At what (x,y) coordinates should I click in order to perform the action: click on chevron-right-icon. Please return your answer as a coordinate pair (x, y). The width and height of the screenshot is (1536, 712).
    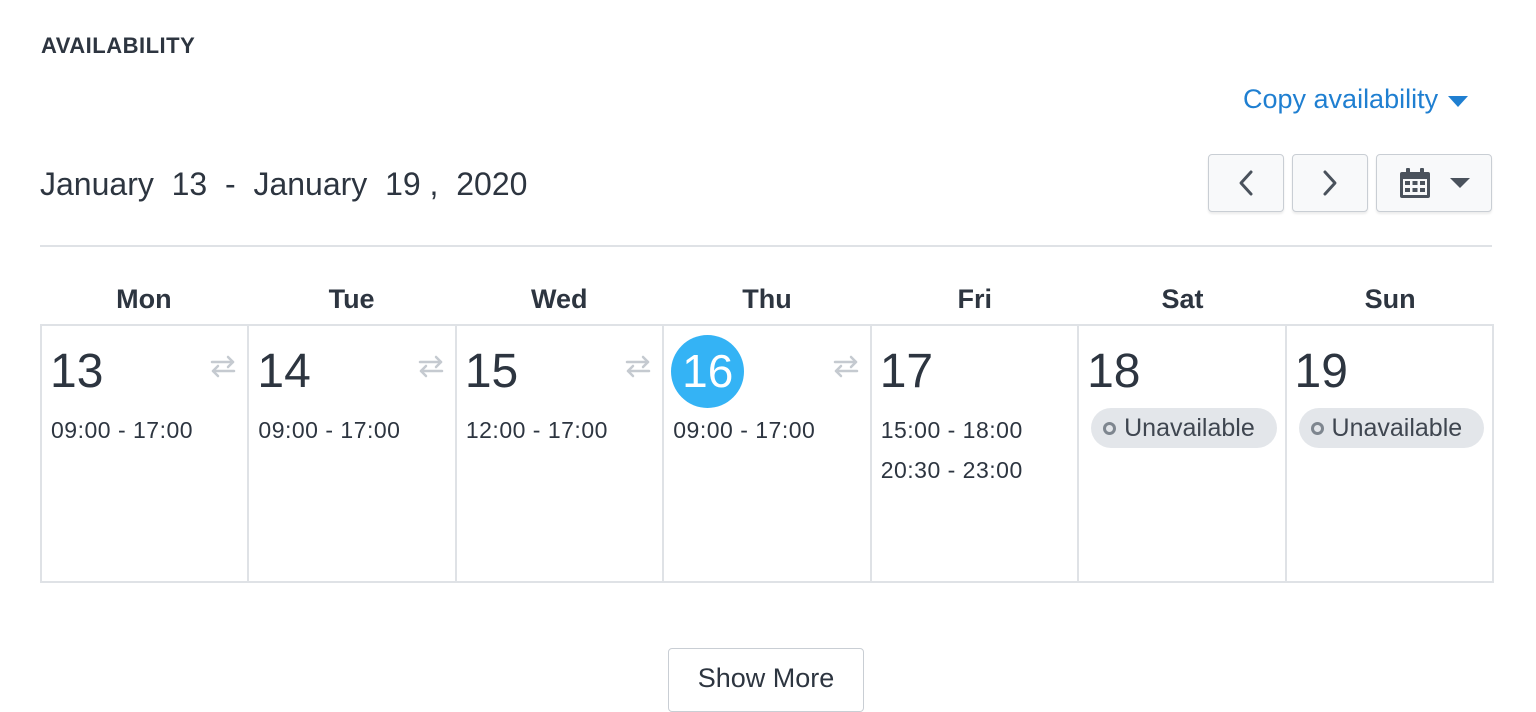
    Looking at the image, I should click on (1330, 183).